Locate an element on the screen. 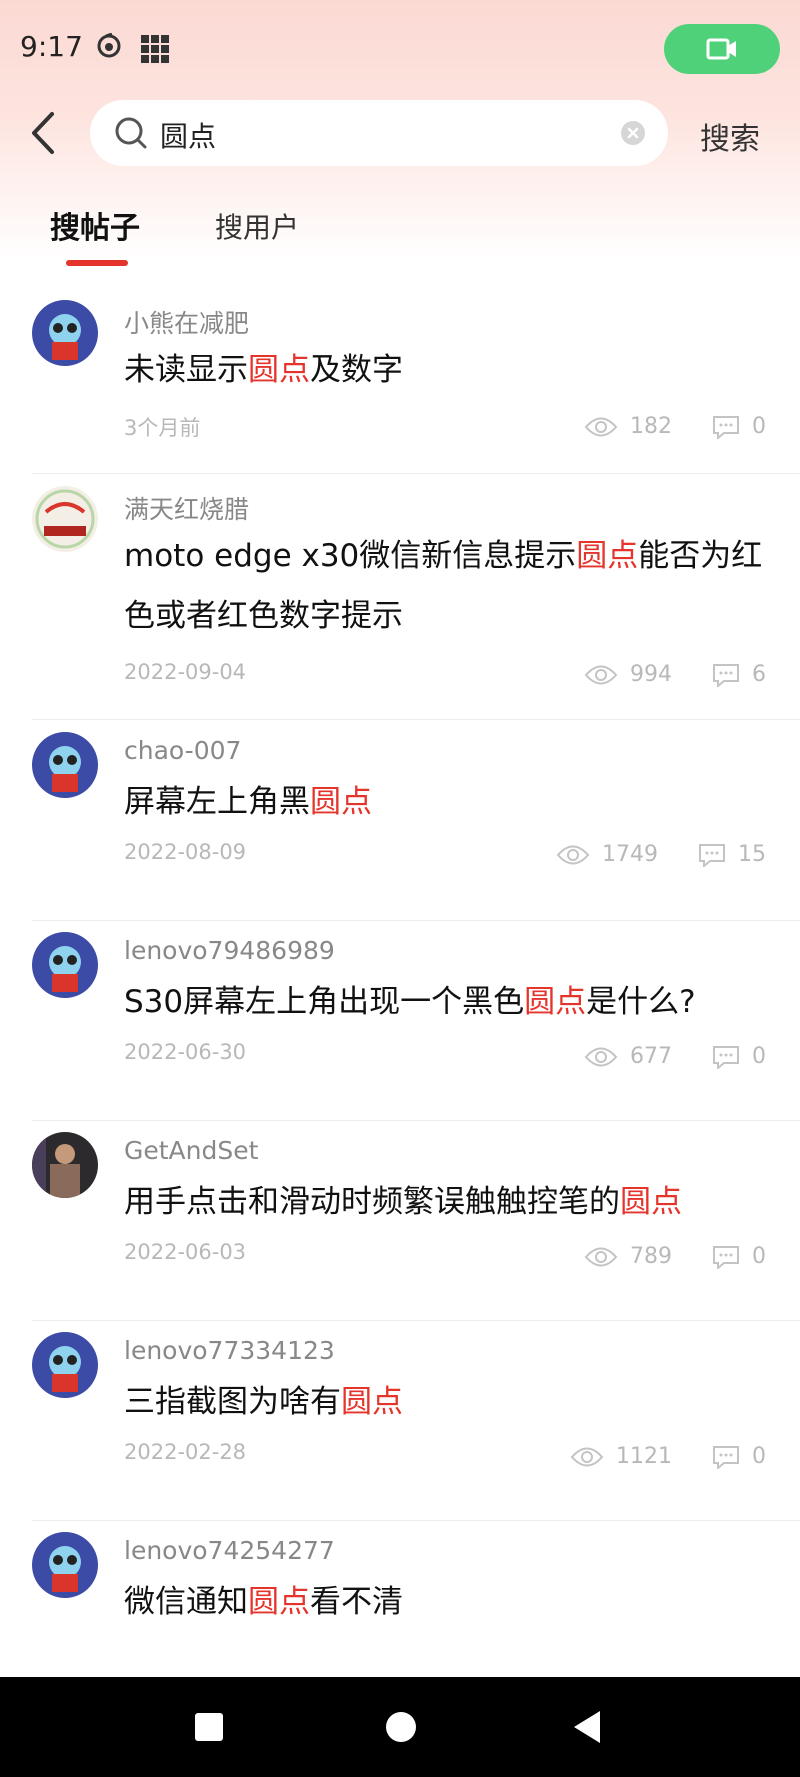  tab-users: 搜用户 is located at coordinates (257, 226).